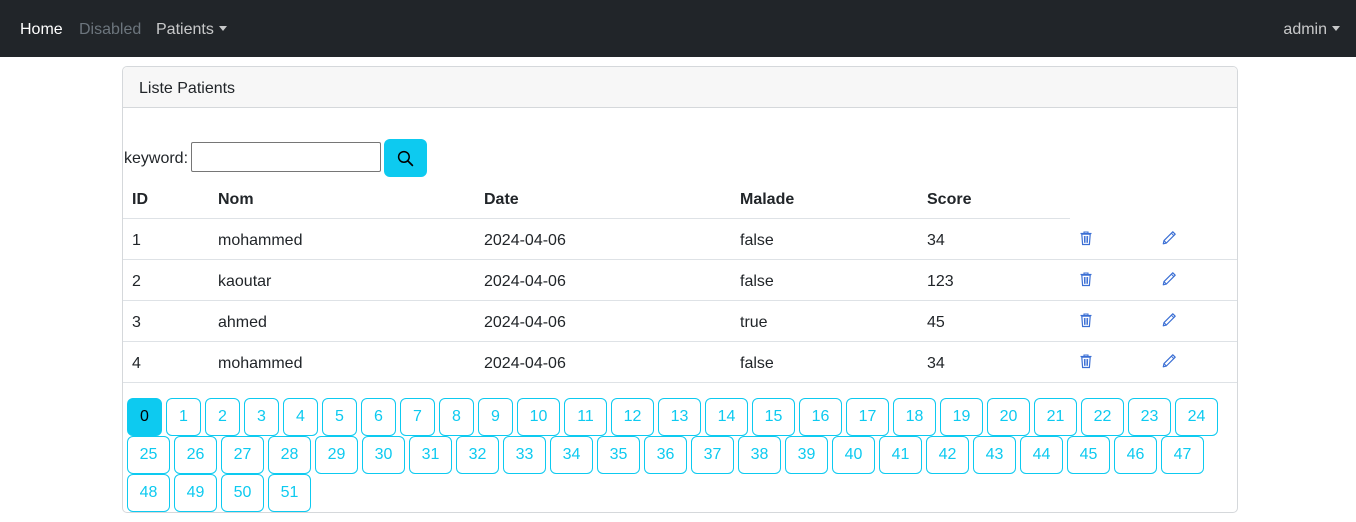 The width and height of the screenshot is (1356, 522). I want to click on page-button: 20, so click(1008, 417).